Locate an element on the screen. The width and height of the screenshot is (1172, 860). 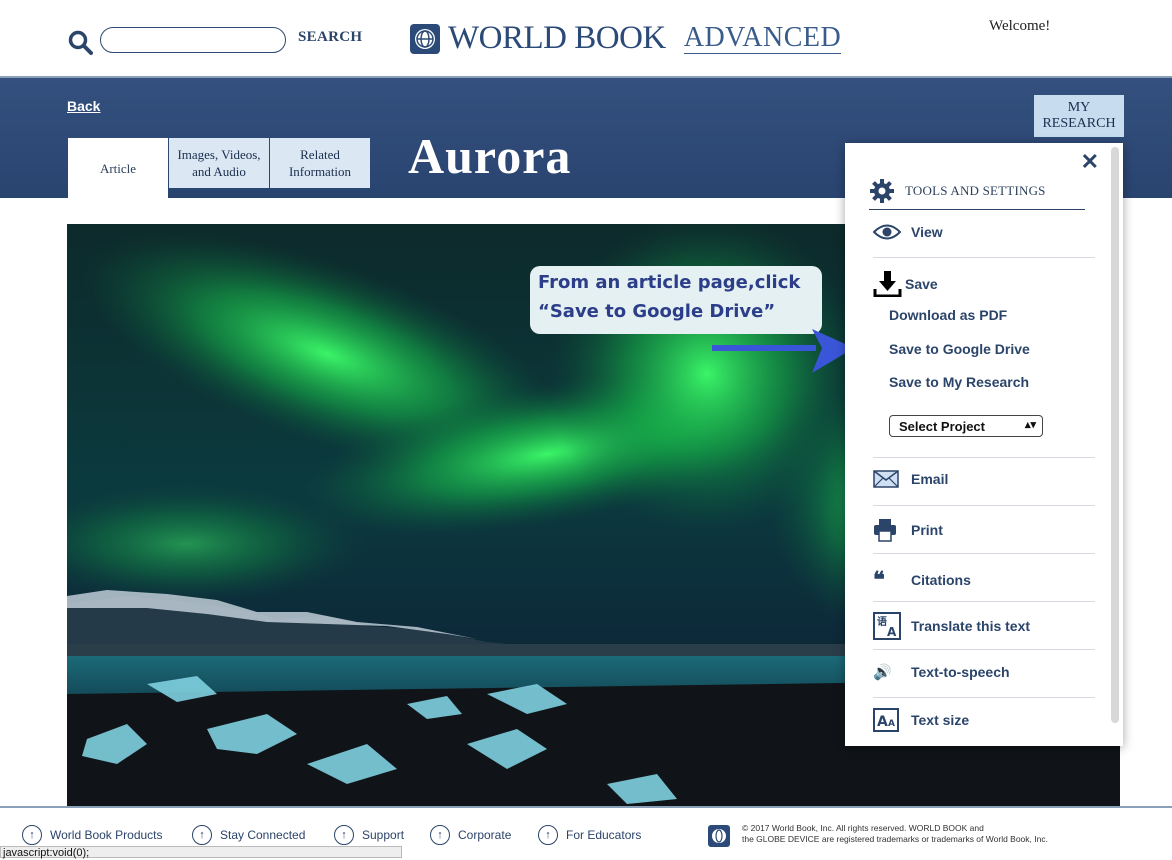
select-project-dropdown: Select Project ▴▾ is located at coordinates (966, 426).